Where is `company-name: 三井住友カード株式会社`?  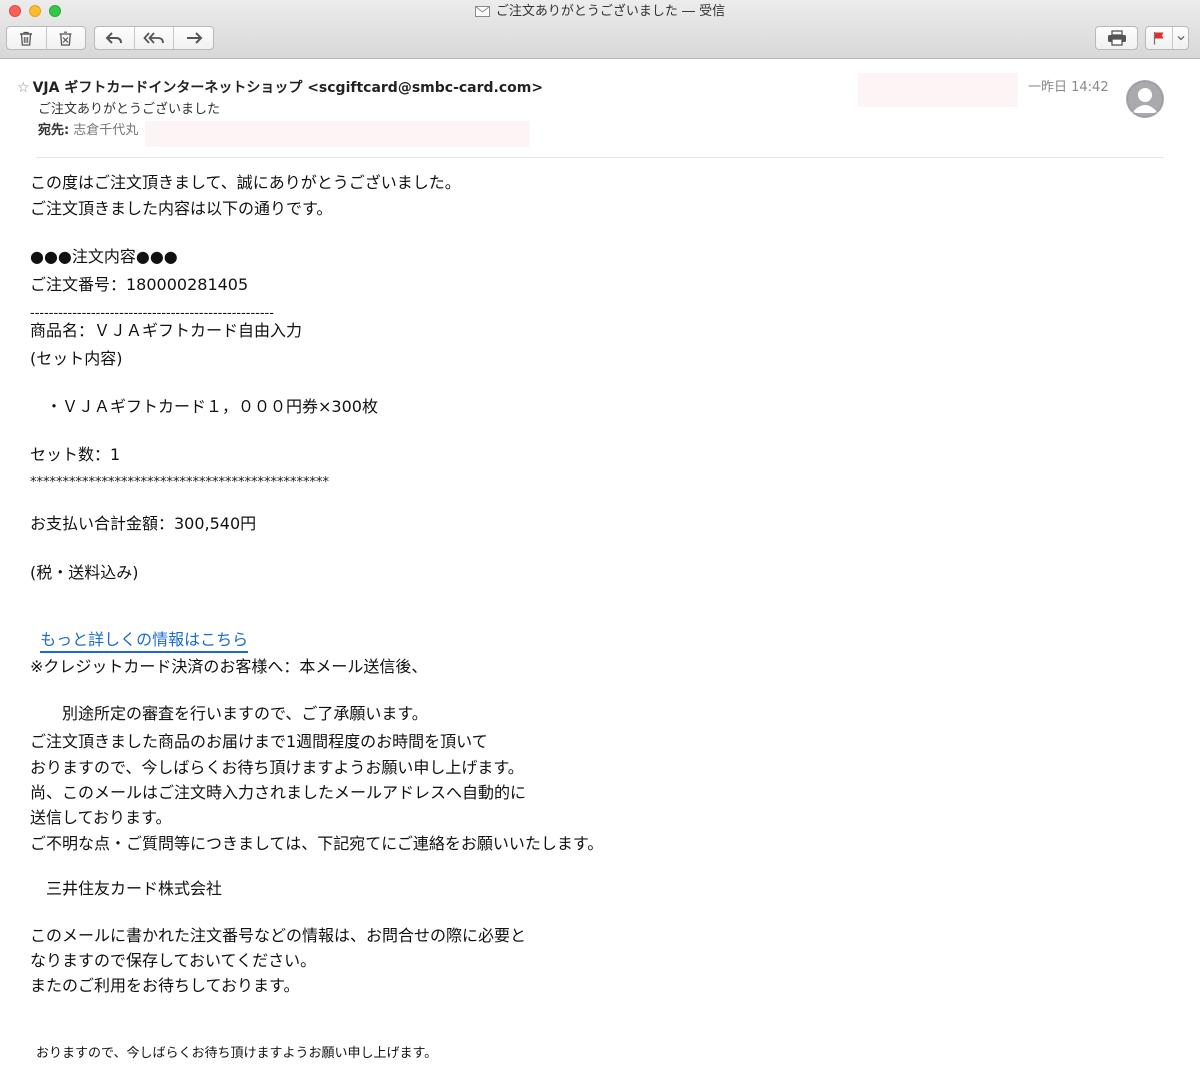 company-name: 三井住友カード株式会社 is located at coordinates (126, 888).